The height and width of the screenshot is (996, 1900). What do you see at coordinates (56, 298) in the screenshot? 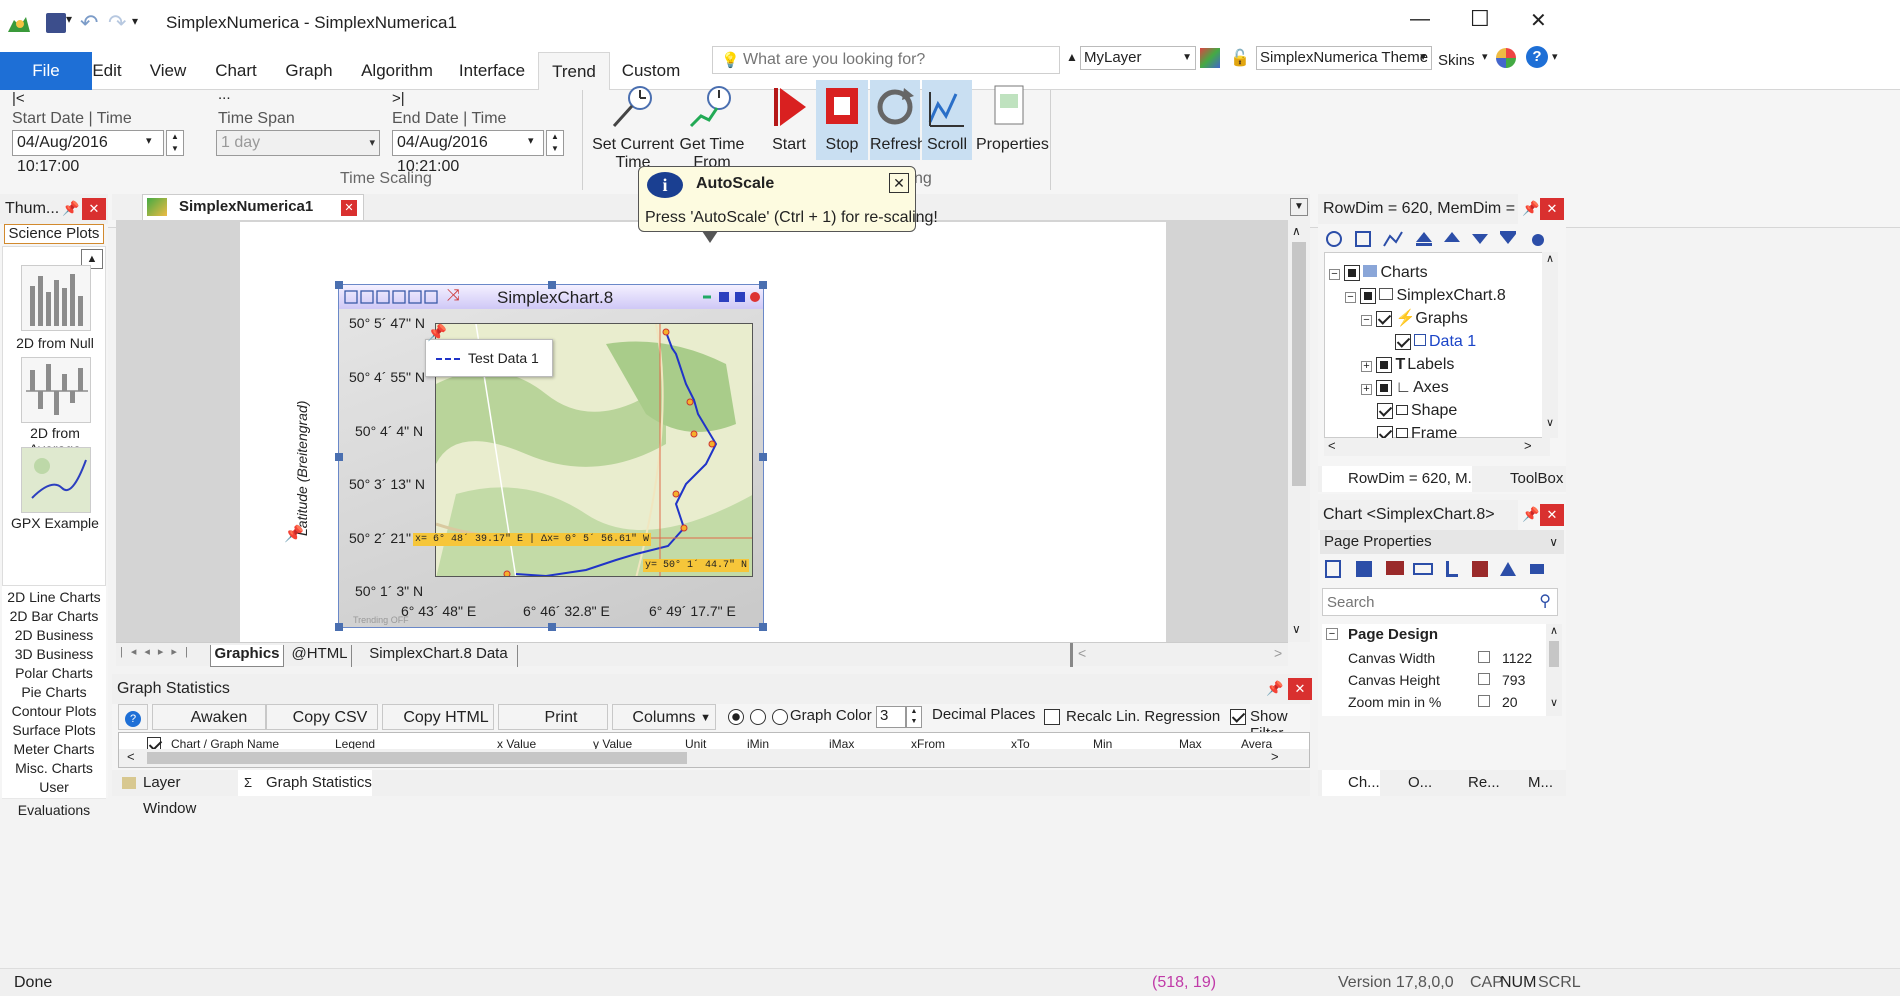
I see `thumb-2d-null` at bounding box center [56, 298].